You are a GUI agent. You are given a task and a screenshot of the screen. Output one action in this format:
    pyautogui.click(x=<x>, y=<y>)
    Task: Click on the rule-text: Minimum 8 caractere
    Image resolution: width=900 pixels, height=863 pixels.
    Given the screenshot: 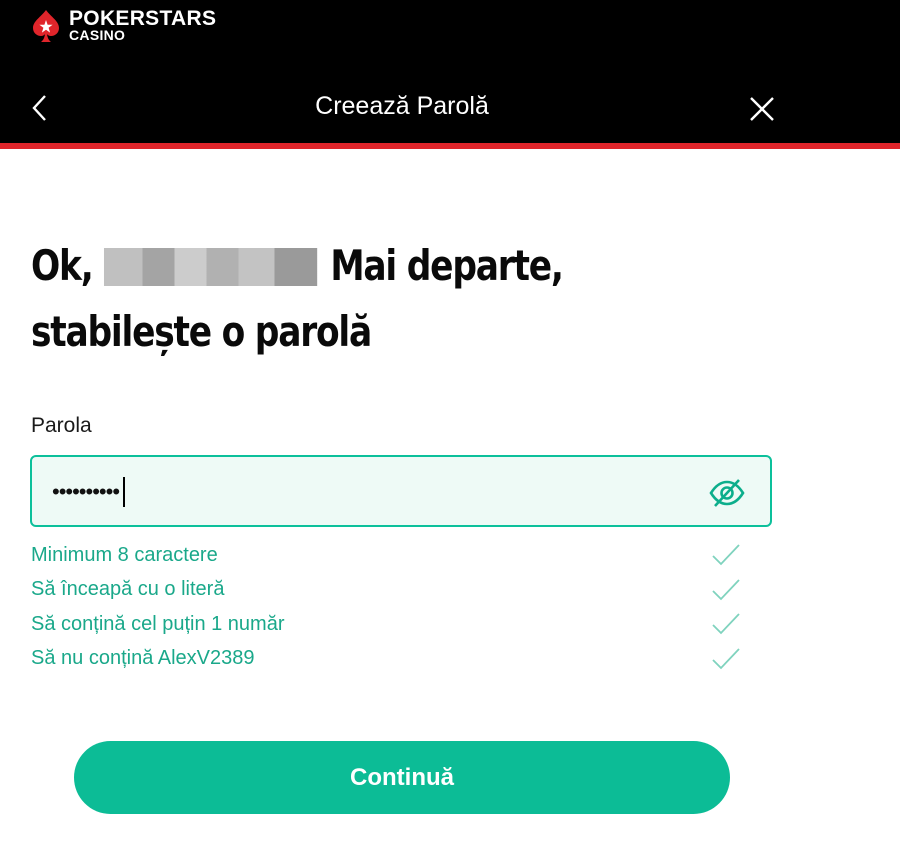 What is the action you would take?
    pyautogui.click(x=124, y=554)
    